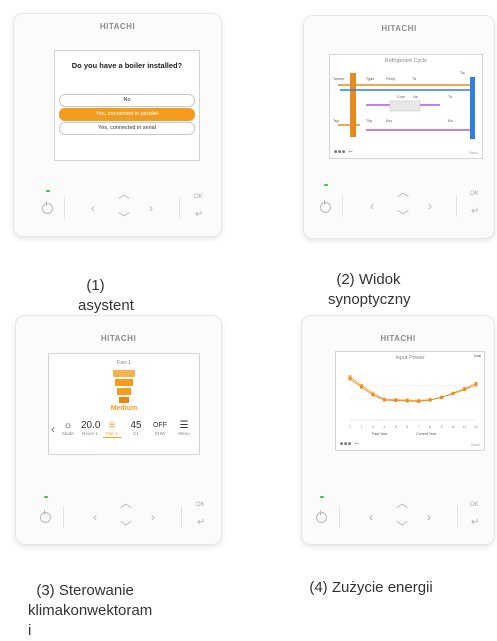 The image size is (497, 641). Describe the element at coordinates (127, 65) in the screenshot. I see `boiler-question: Do you have a boiler installed?` at that location.